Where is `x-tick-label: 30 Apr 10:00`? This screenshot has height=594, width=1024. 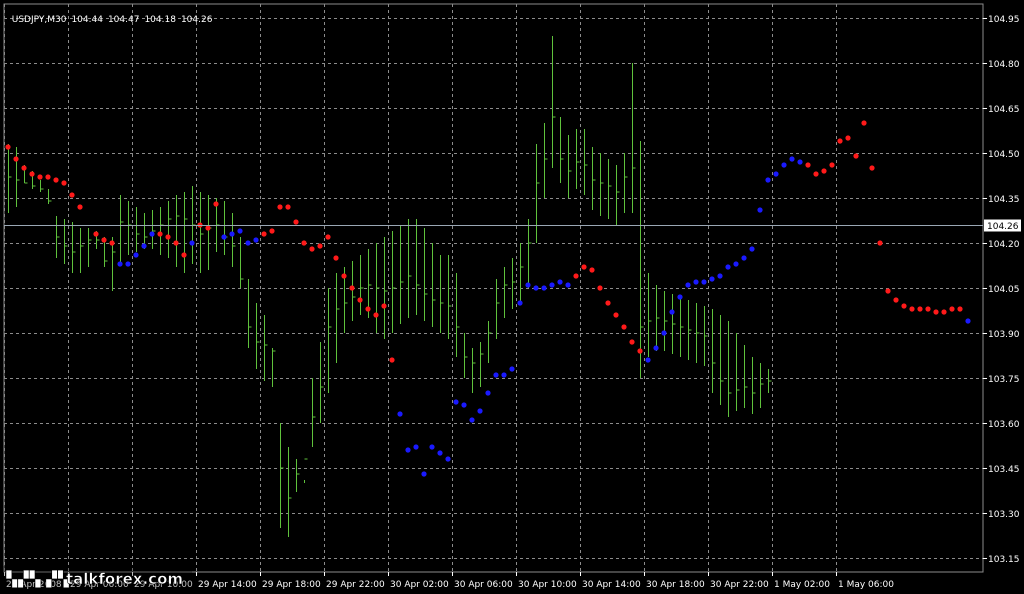
x-tick-label: 30 Apr 10:00 is located at coordinates (547, 585).